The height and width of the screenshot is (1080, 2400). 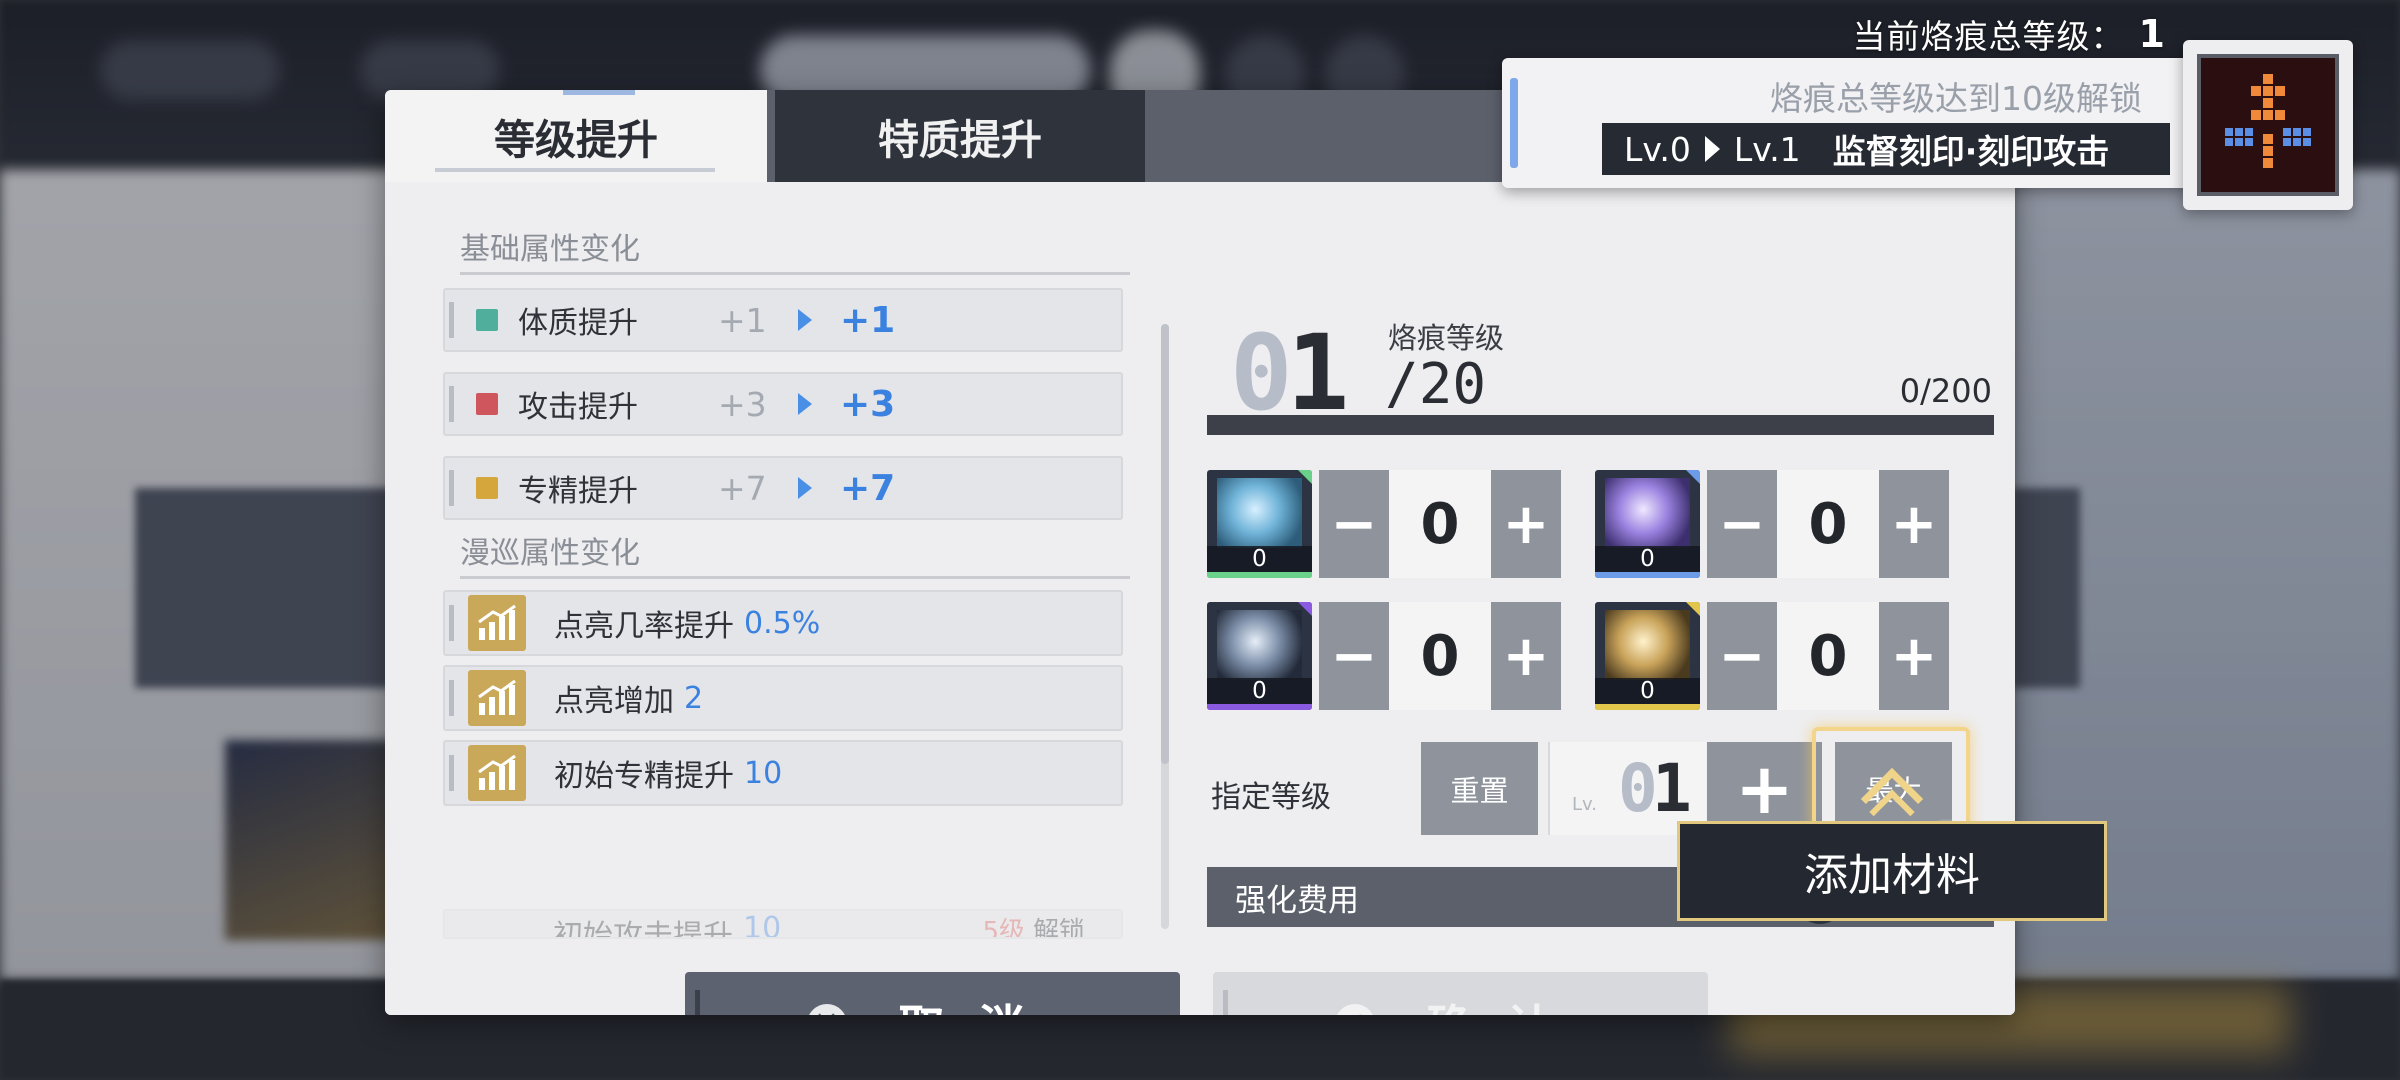 What do you see at coordinates (1600, 425) in the screenshot?
I see `exp-progress-bar` at bounding box center [1600, 425].